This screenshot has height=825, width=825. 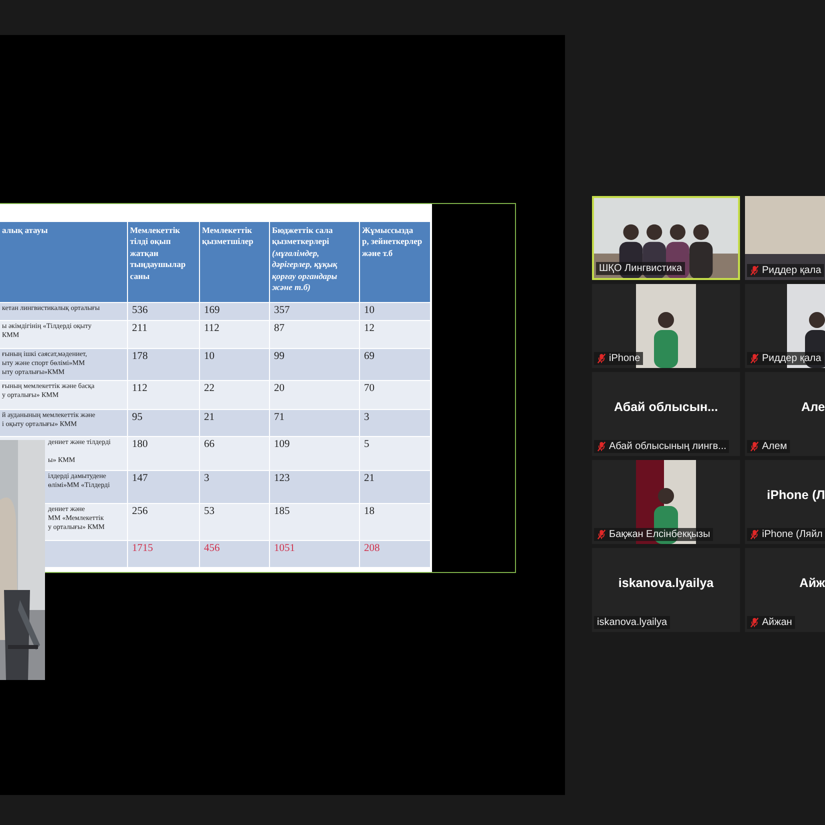 I want to click on table-cell: 12, so click(x=395, y=334).